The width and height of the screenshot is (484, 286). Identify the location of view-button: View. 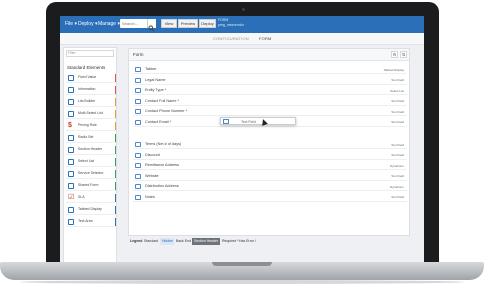
(169, 23).